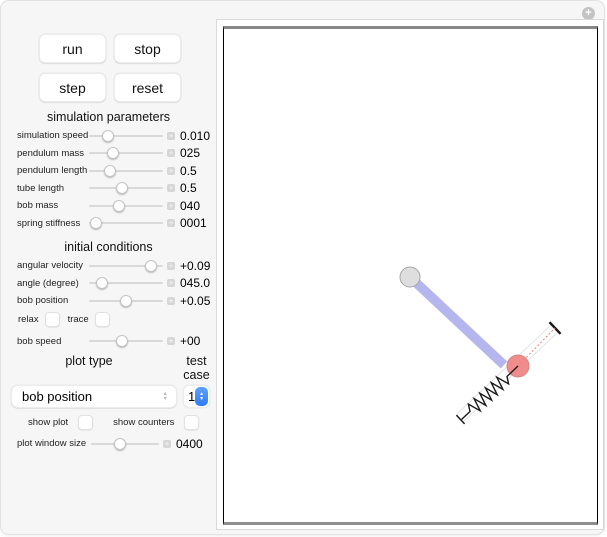 This screenshot has height=537, width=607. I want to click on show-counters-label: show counters, so click(144, 422).